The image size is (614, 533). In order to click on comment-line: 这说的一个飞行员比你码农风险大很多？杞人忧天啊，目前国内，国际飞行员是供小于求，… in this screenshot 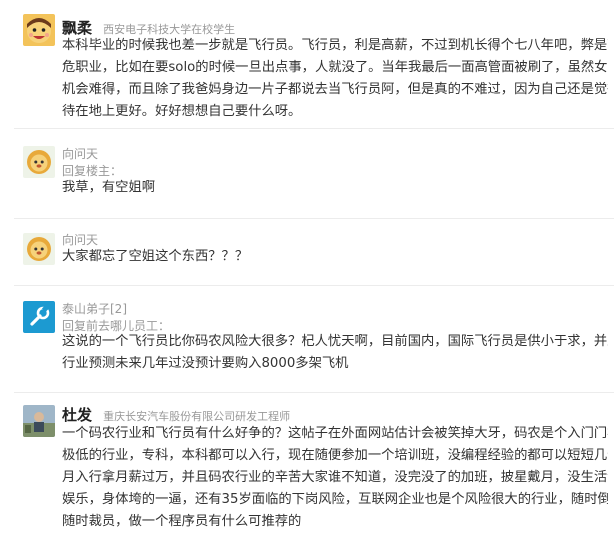, I will do `click(335, 341)`.